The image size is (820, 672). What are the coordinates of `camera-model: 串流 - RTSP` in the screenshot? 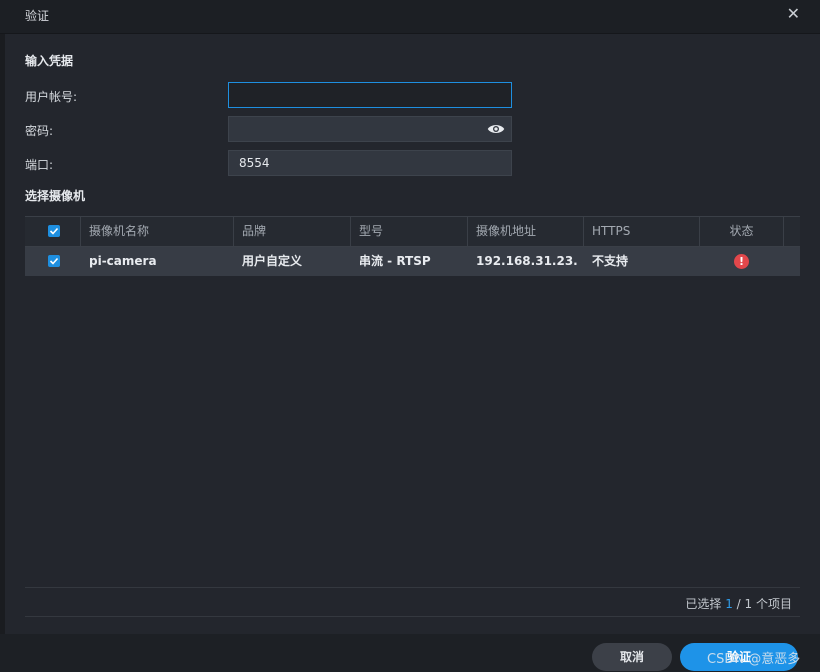 It's located at (395, 261).